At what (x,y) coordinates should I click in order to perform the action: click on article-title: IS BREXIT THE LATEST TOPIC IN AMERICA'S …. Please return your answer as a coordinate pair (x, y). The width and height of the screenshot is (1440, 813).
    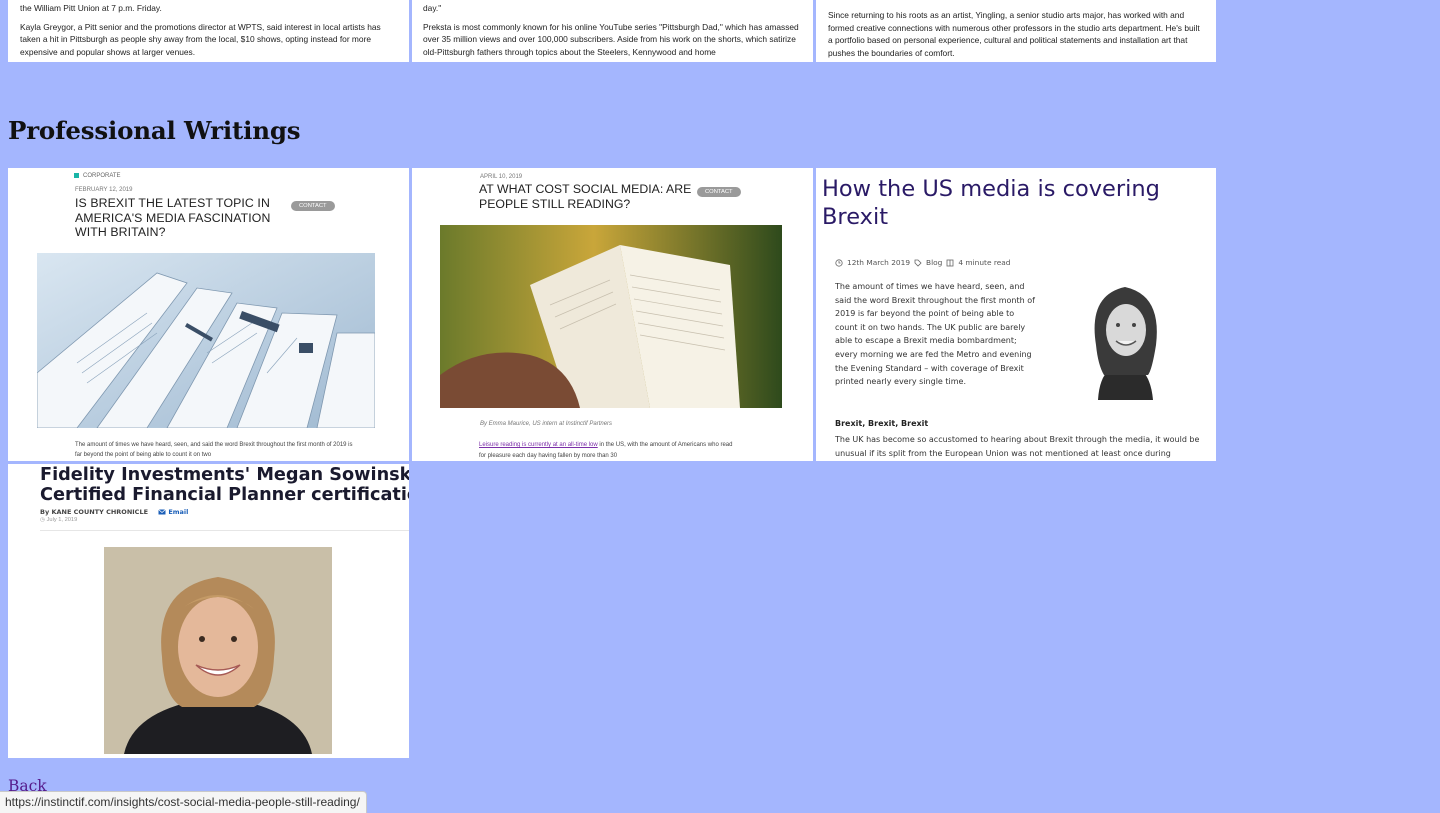
    Looking at the image, I should click on (173, 218).